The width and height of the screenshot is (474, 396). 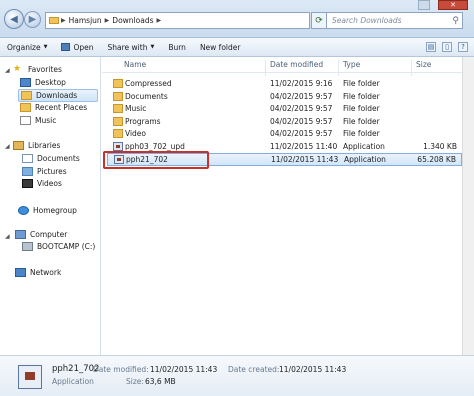 I want to click on computer-icon, so click(x=20, y=234).